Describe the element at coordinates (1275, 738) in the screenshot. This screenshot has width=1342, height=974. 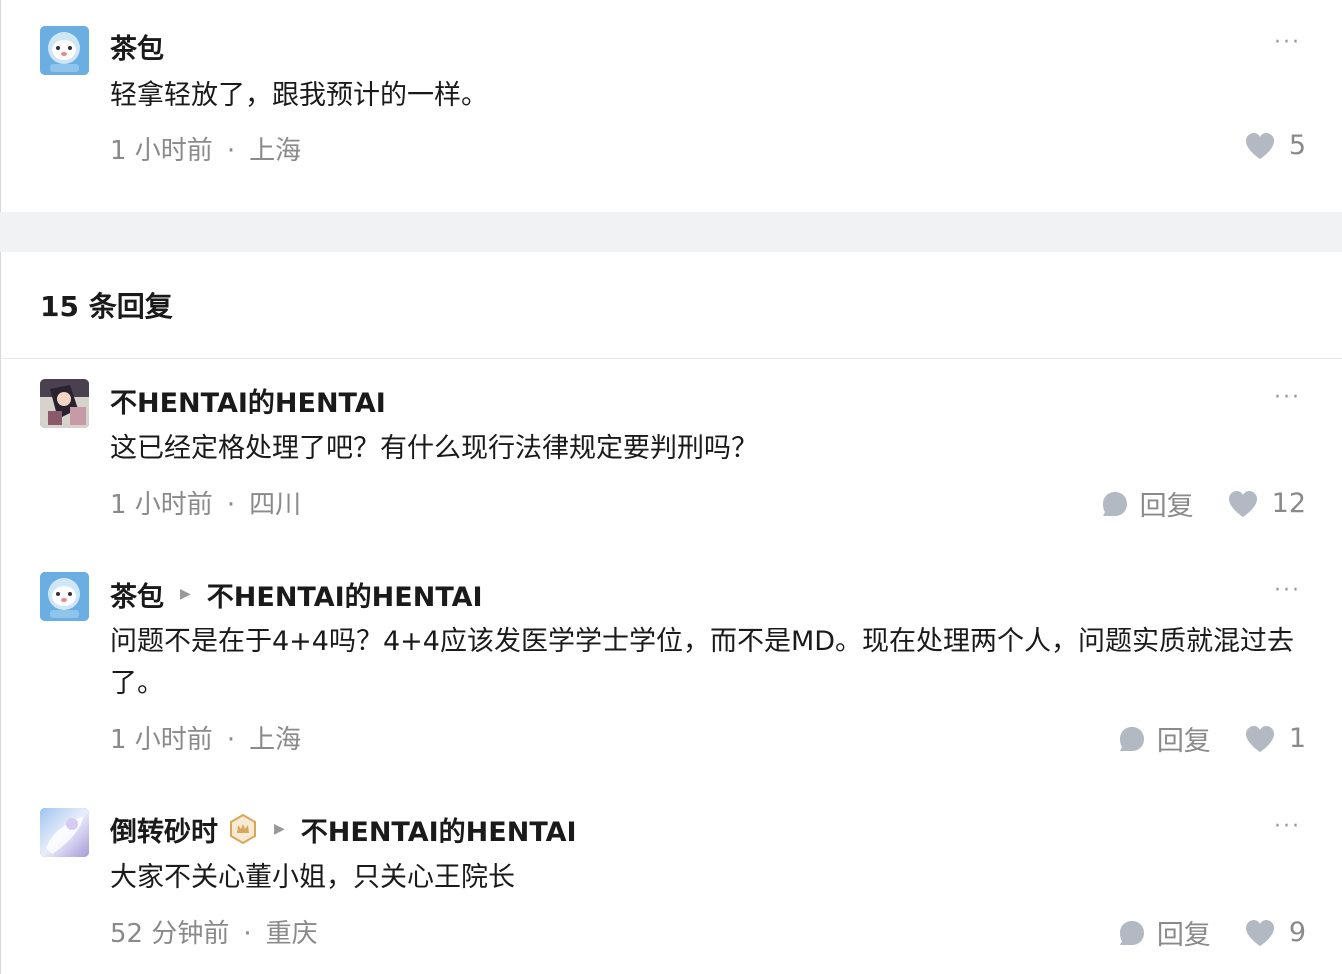
I see `like-button: 1` at that location.